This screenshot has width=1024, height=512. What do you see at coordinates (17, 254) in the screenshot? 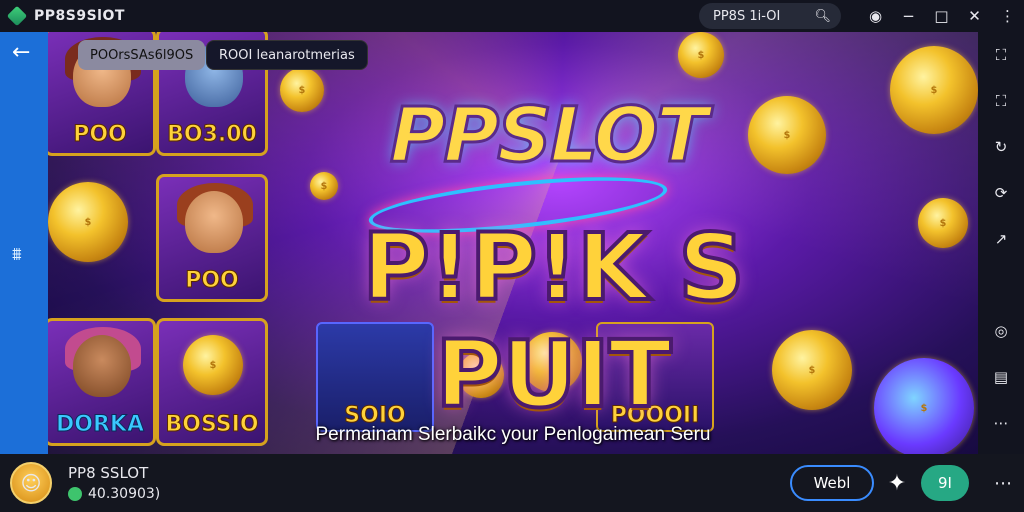
I see `swap-icon: ⩩` at bounding box center [17, 254].